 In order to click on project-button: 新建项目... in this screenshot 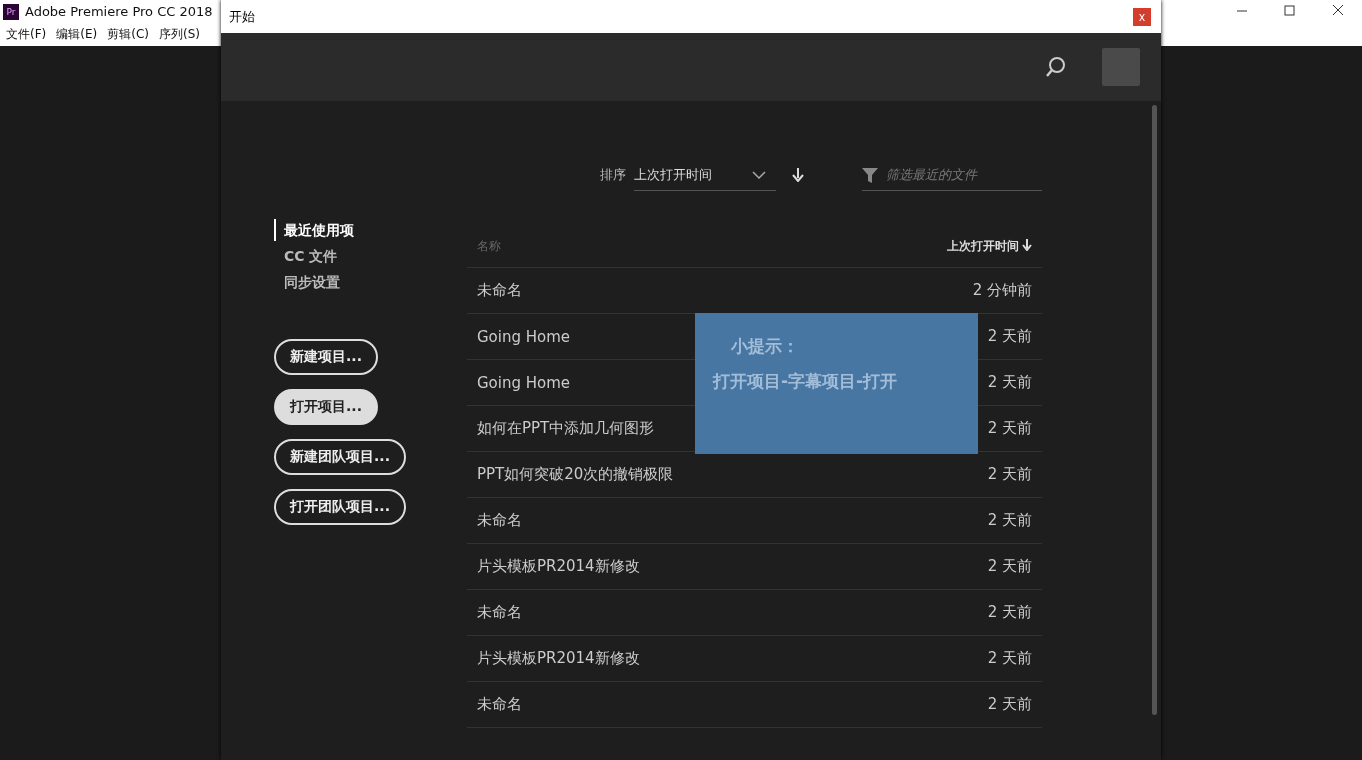, I will do `click(326, 357)`.